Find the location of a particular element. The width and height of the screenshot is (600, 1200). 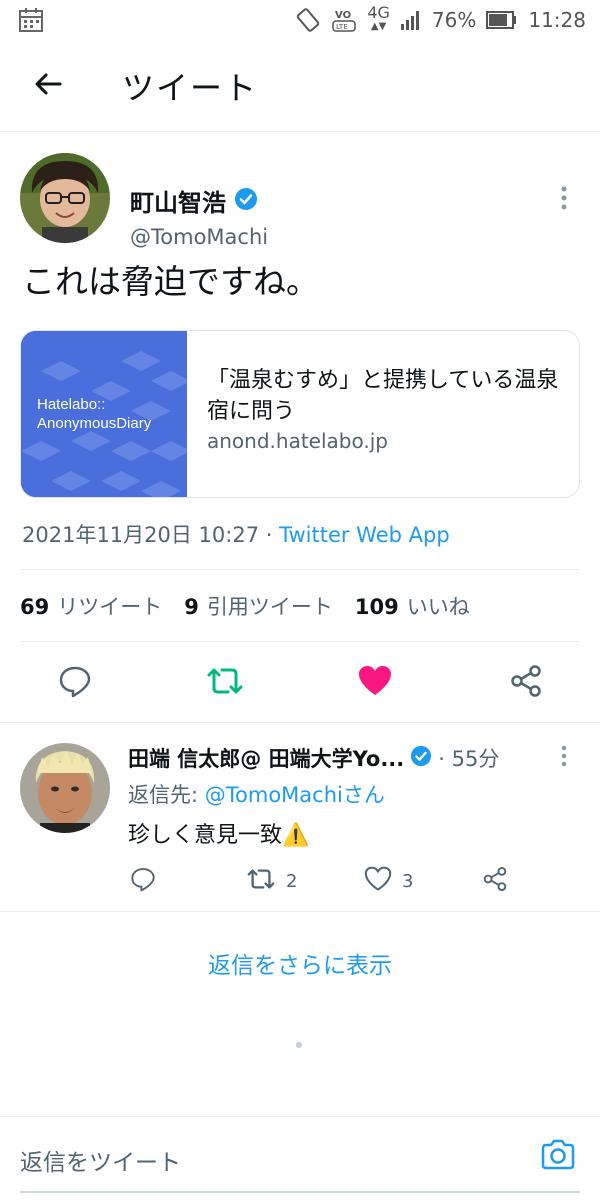

card-thumb-line2: AnonymousDiary is located at coordinates (94, 423).